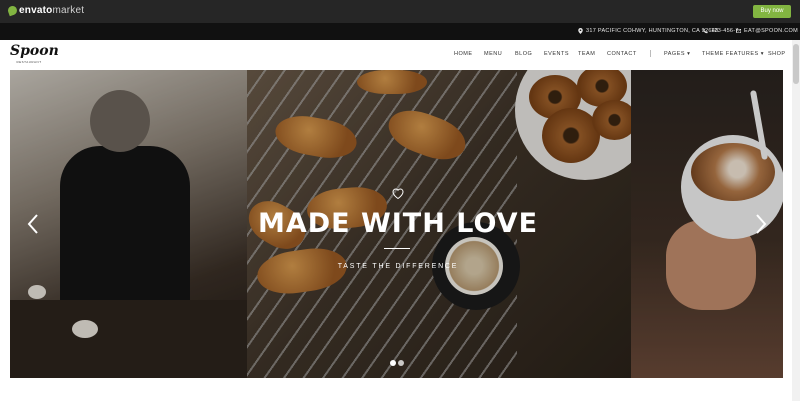 This screenshot has width=800, height=401. What do you see at coordinates (771, 31) in the screenshot?
I see `email-text: EAT@SPOON.COM` at bounding box center [771, 31].